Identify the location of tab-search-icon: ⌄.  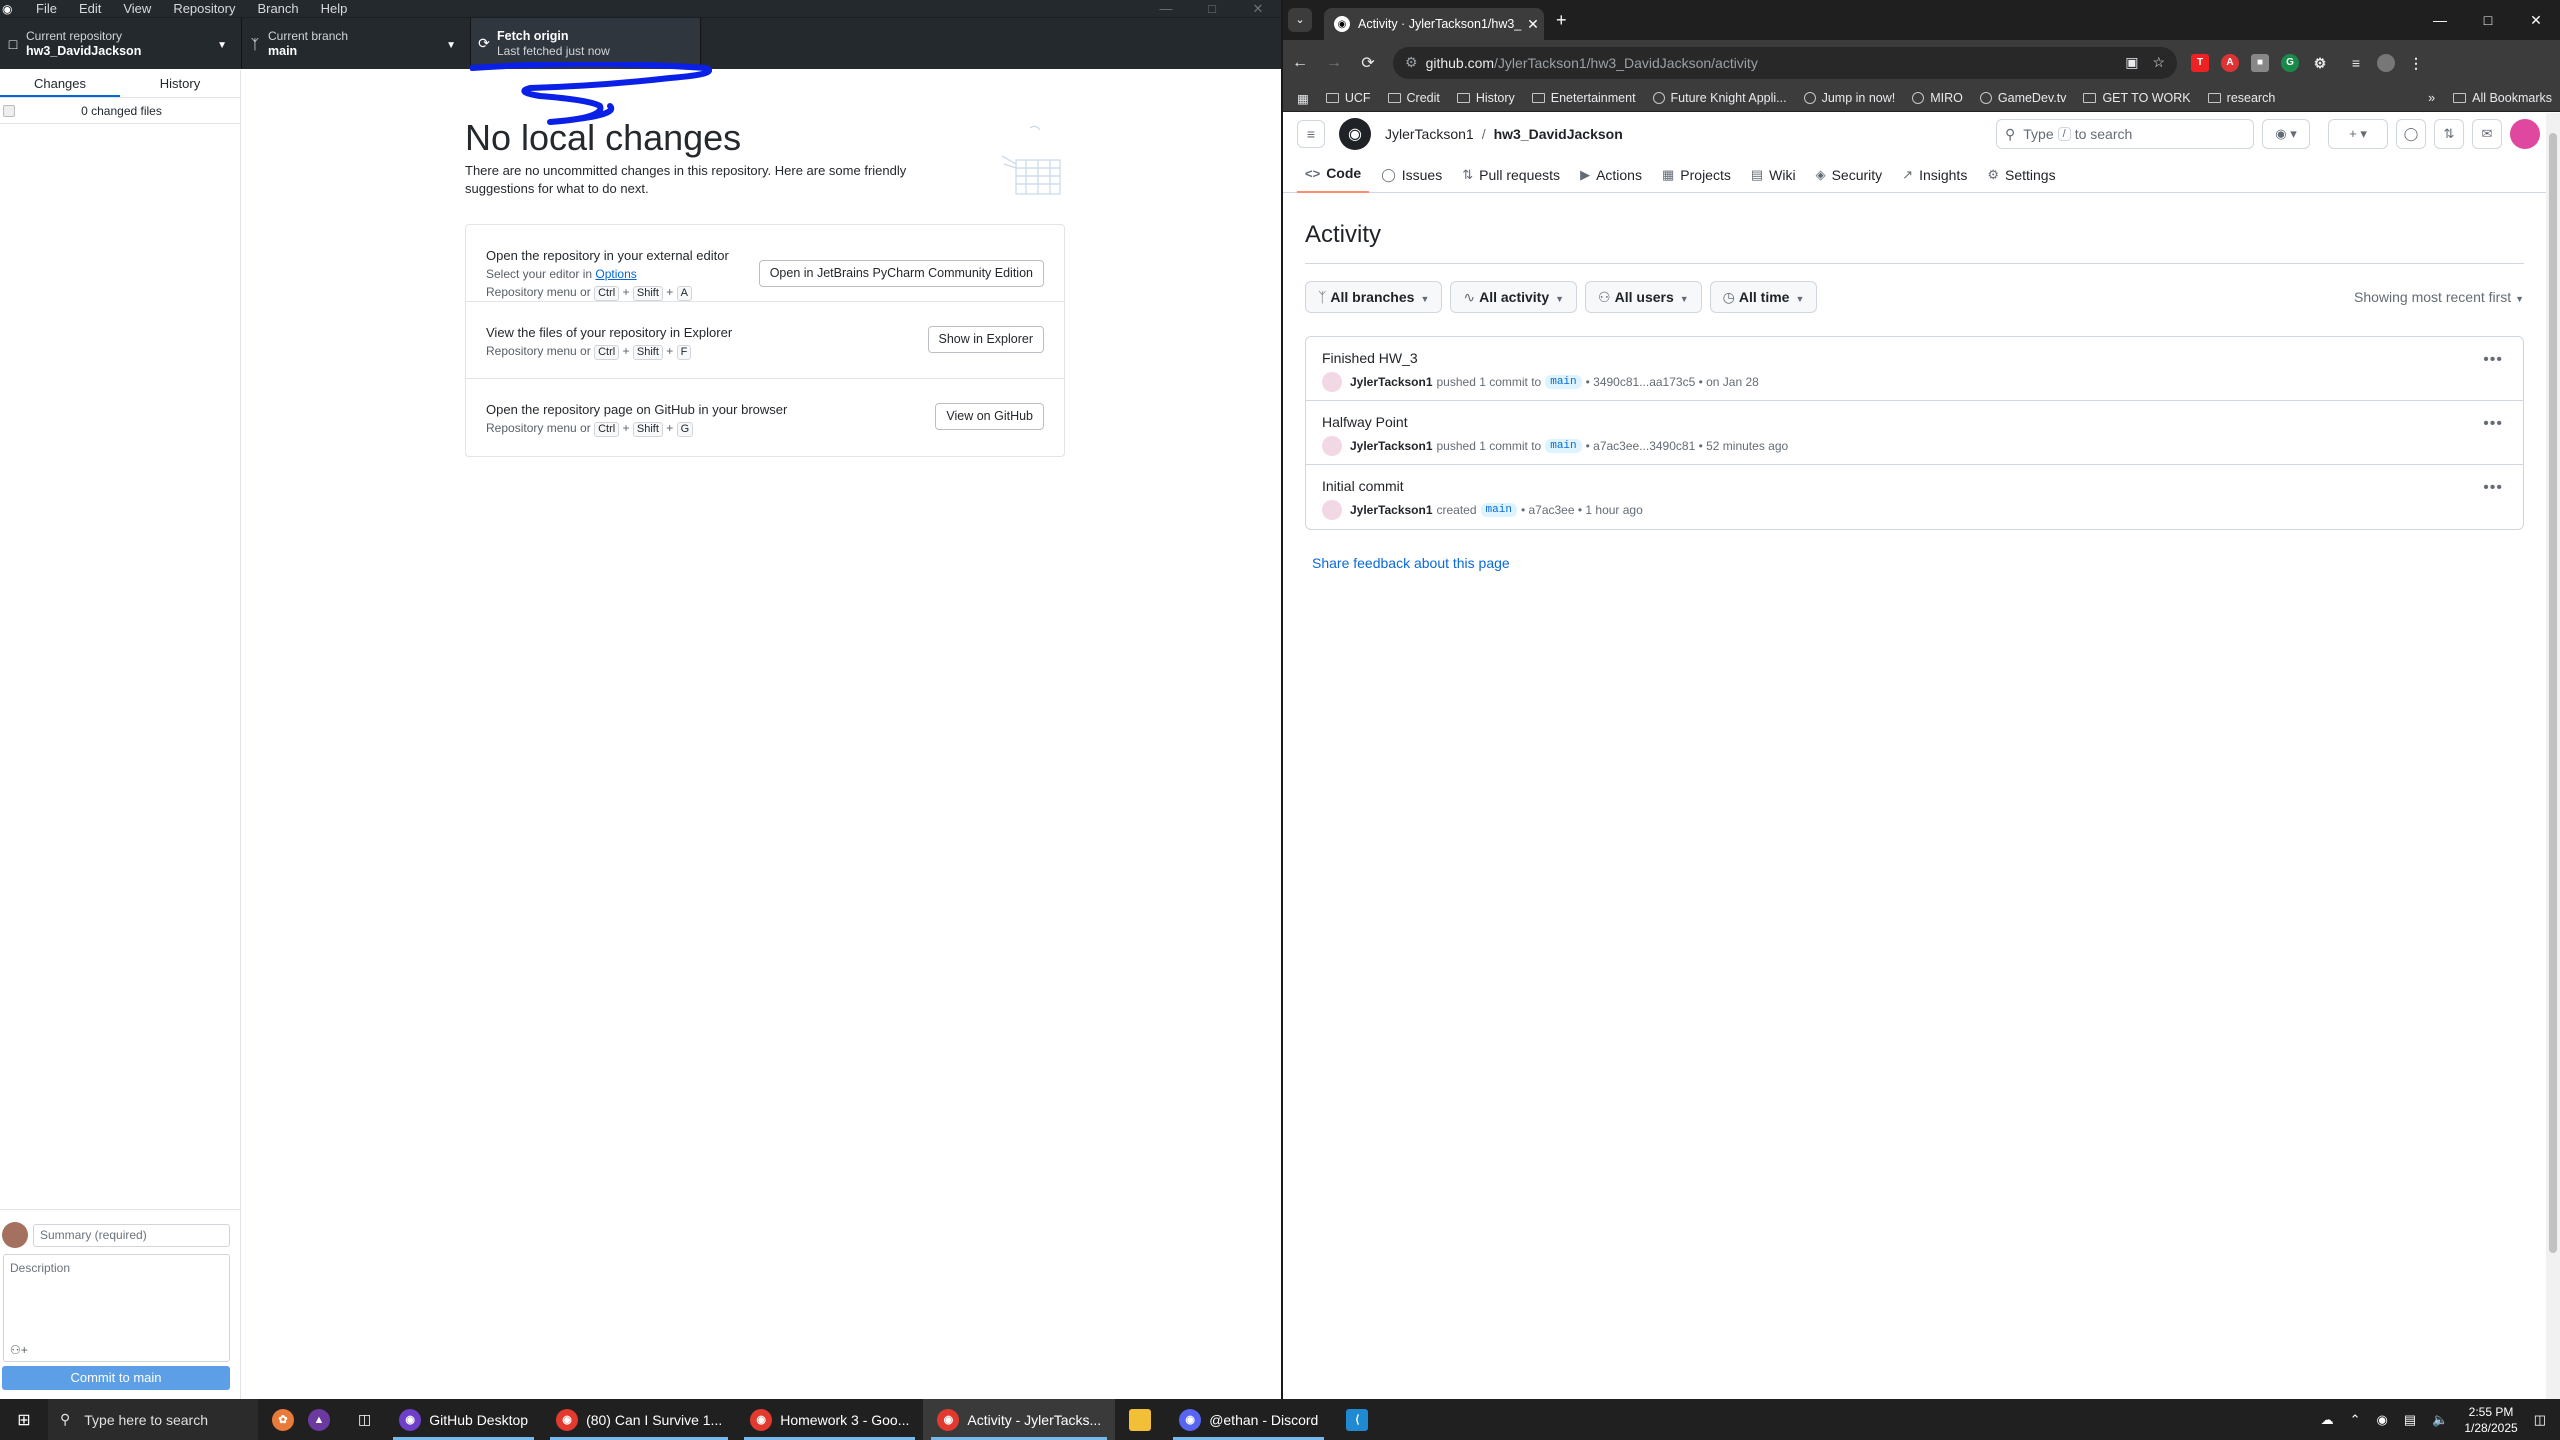
(1300, 20).